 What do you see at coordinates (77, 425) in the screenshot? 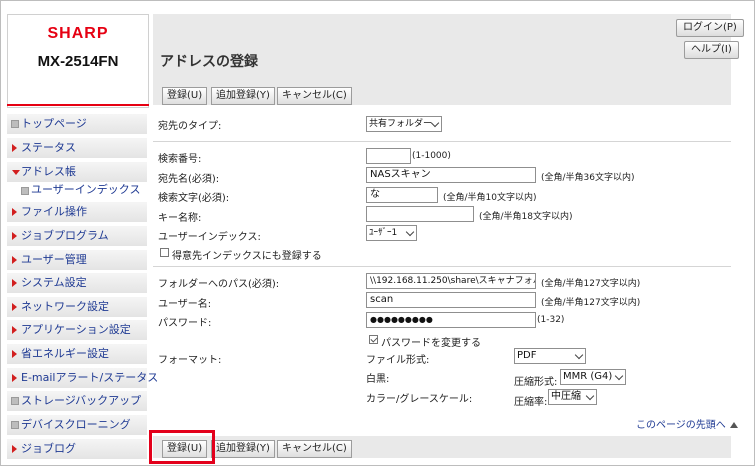
I see `sidebar-item-device-cloning: デバイスクローニング` at bounding box center [77, 425].